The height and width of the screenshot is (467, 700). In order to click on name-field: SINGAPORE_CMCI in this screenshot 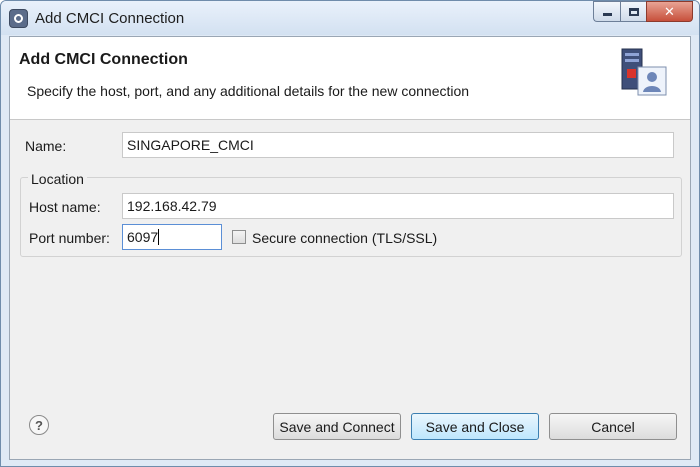, I will do `click(398, 145)`.